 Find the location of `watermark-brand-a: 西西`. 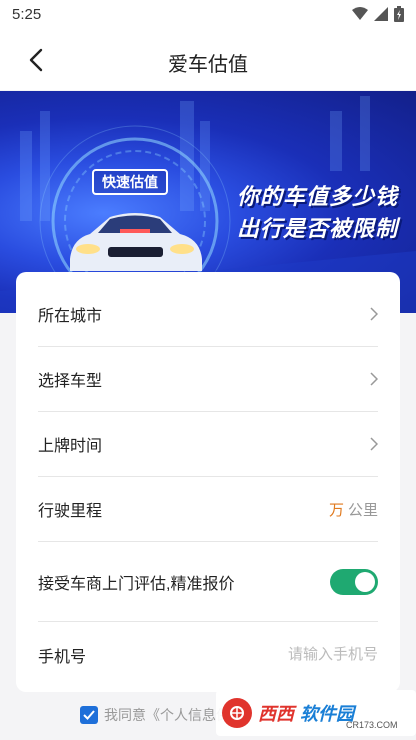

watermark-brand-a: 西西 is located at coordinates (276, 714).